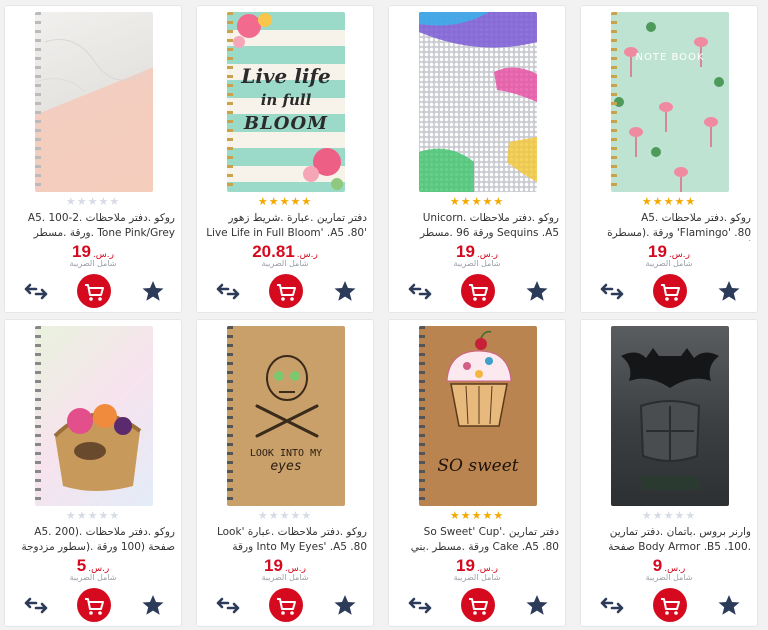  I want to click on product-image: SO sweet, so click(478, 416).